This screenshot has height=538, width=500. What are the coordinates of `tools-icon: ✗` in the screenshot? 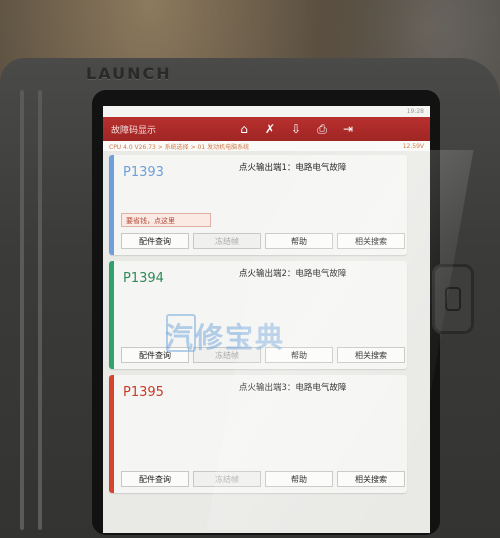 It's located at (270, 129).